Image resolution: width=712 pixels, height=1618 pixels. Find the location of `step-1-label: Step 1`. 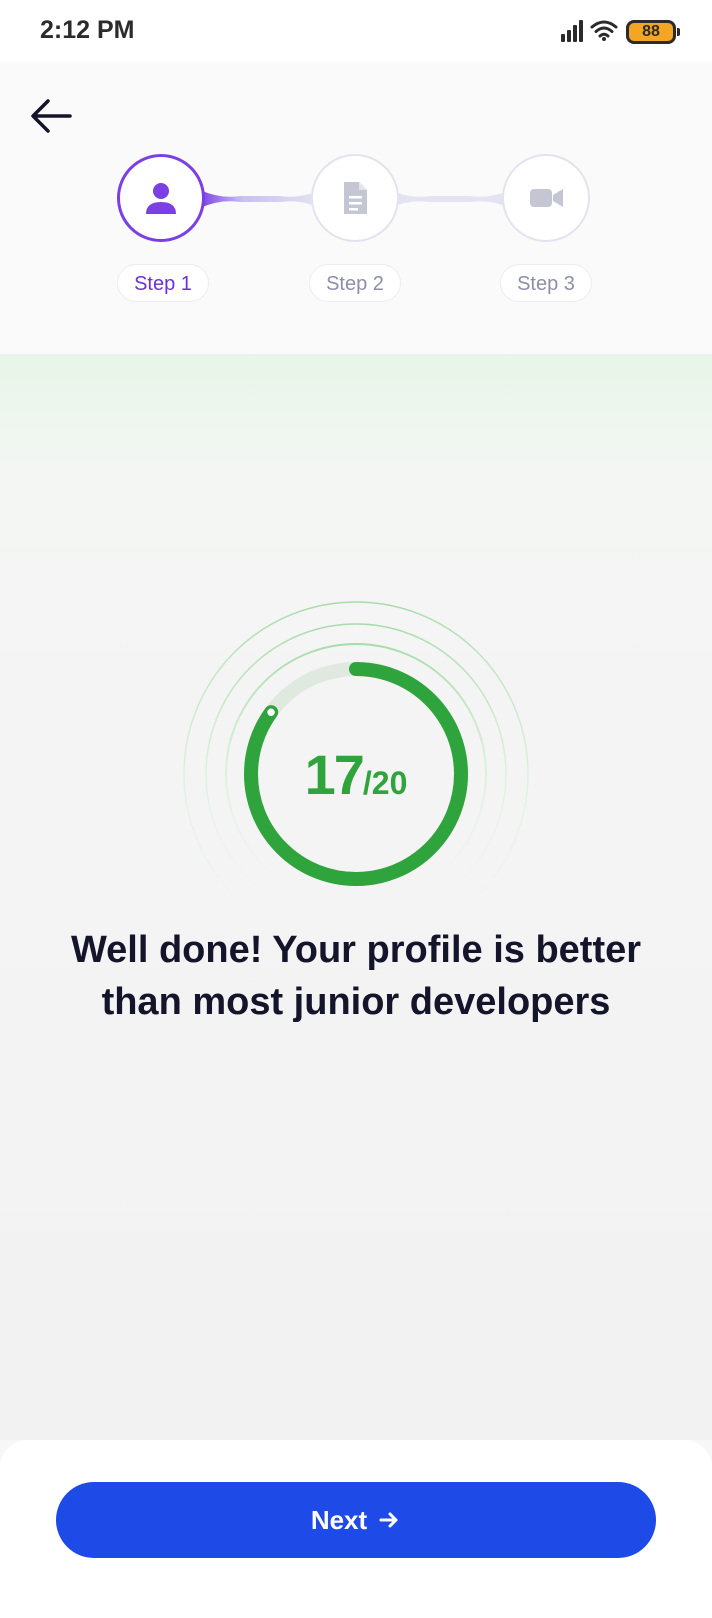

step-1-label: Step 1 is located at coordinates (163, 283).